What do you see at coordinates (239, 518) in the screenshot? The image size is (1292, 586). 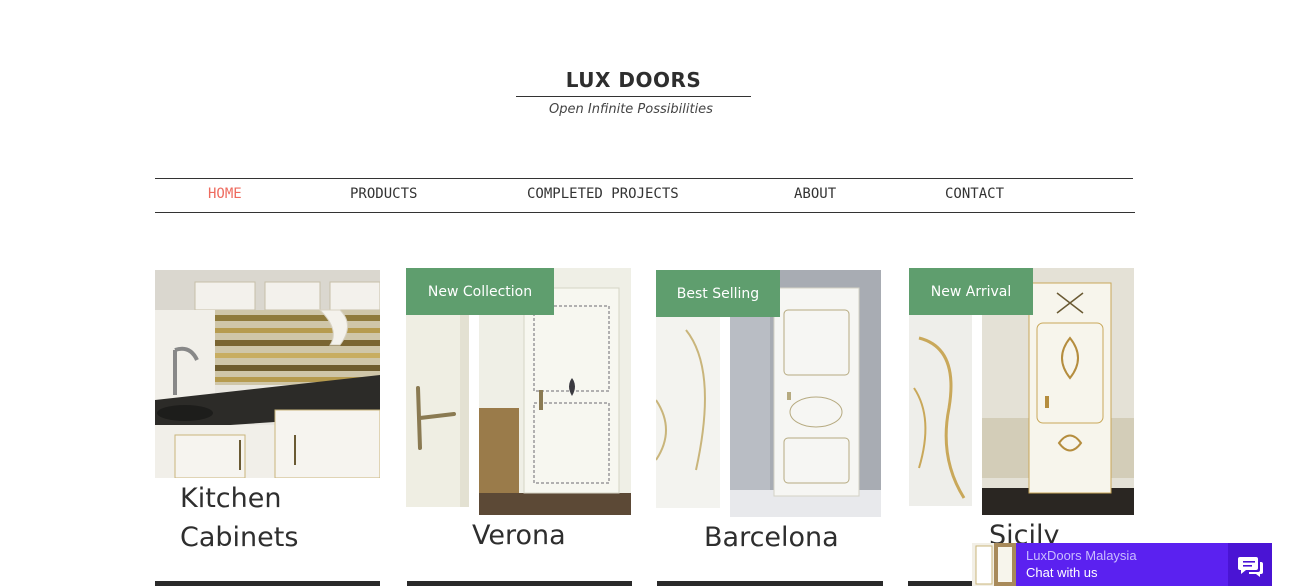 I see `card-title-kitchen-cabinets: Kitchen Cabinets` at bounding box center [239, 518].